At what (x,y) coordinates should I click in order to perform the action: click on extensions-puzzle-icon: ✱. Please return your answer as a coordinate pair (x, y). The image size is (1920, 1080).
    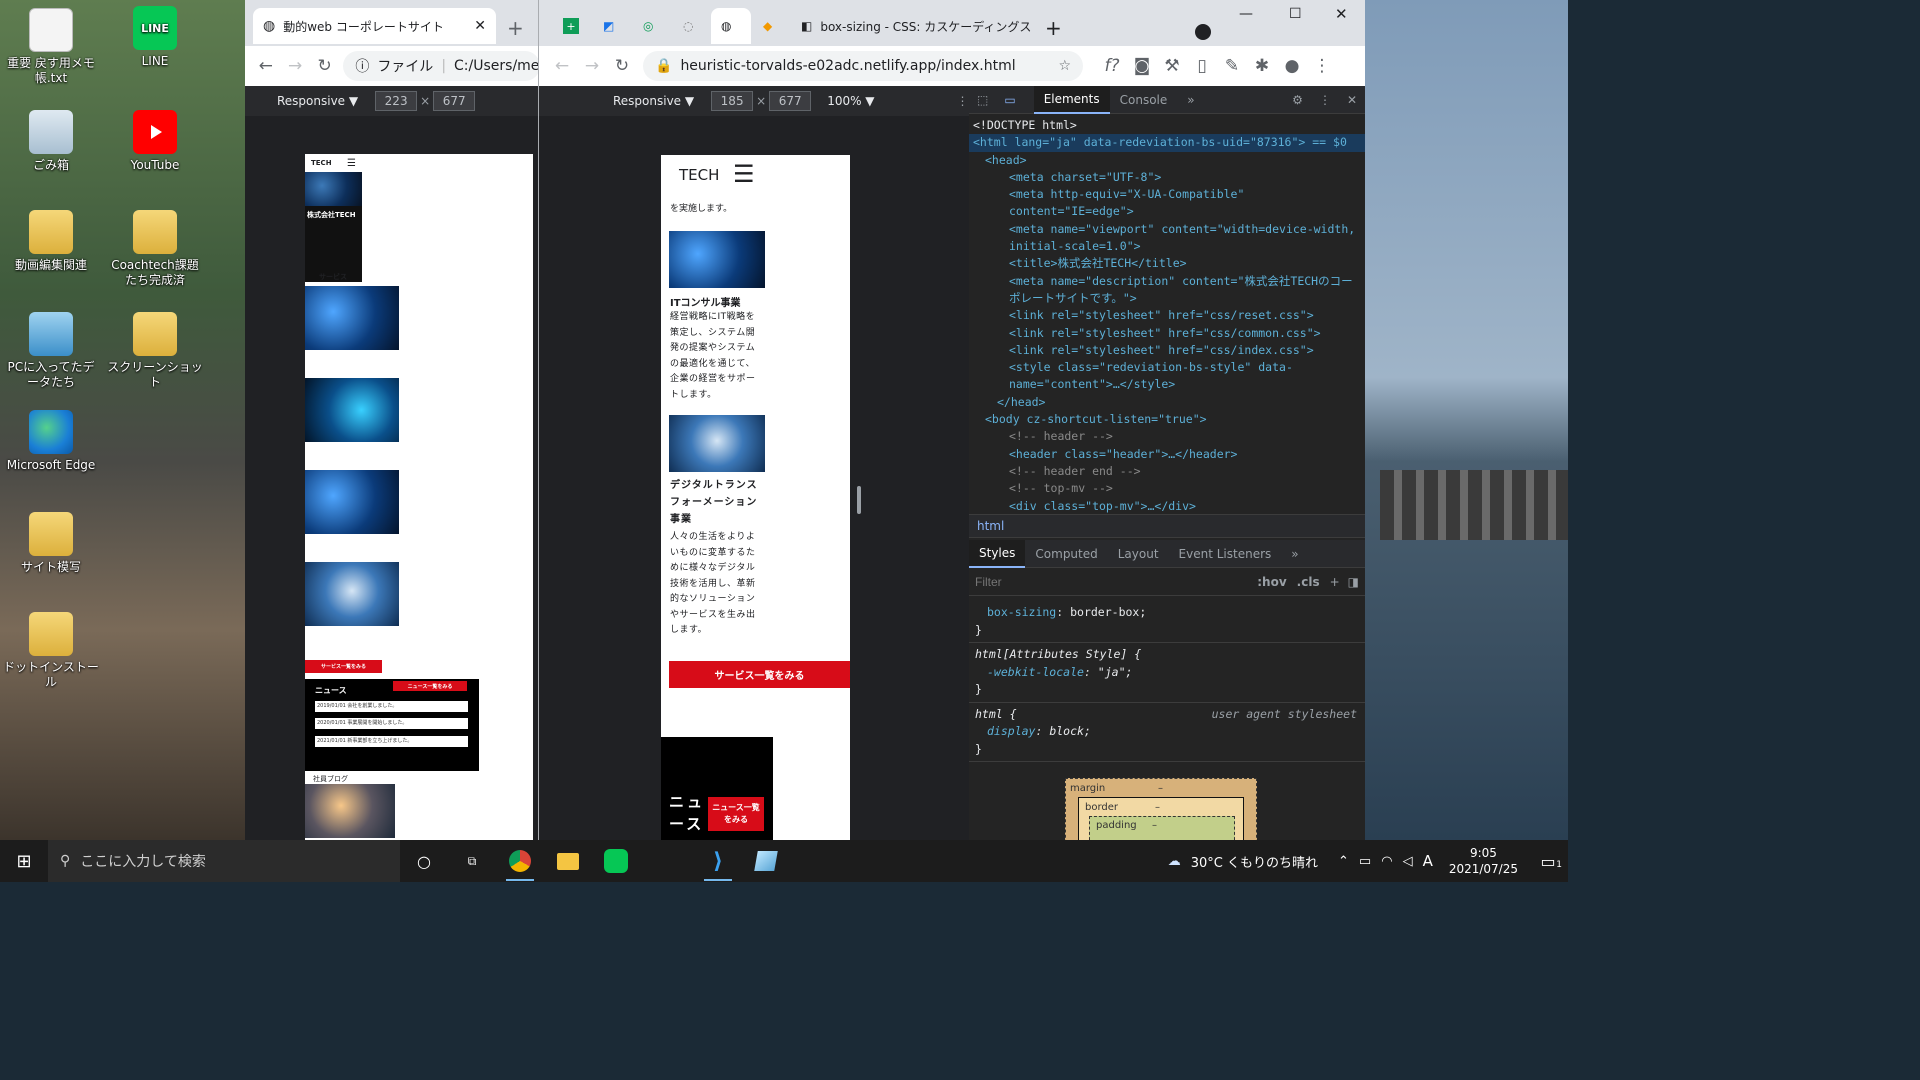
    Looking at the image, I should click on (1262, 66).